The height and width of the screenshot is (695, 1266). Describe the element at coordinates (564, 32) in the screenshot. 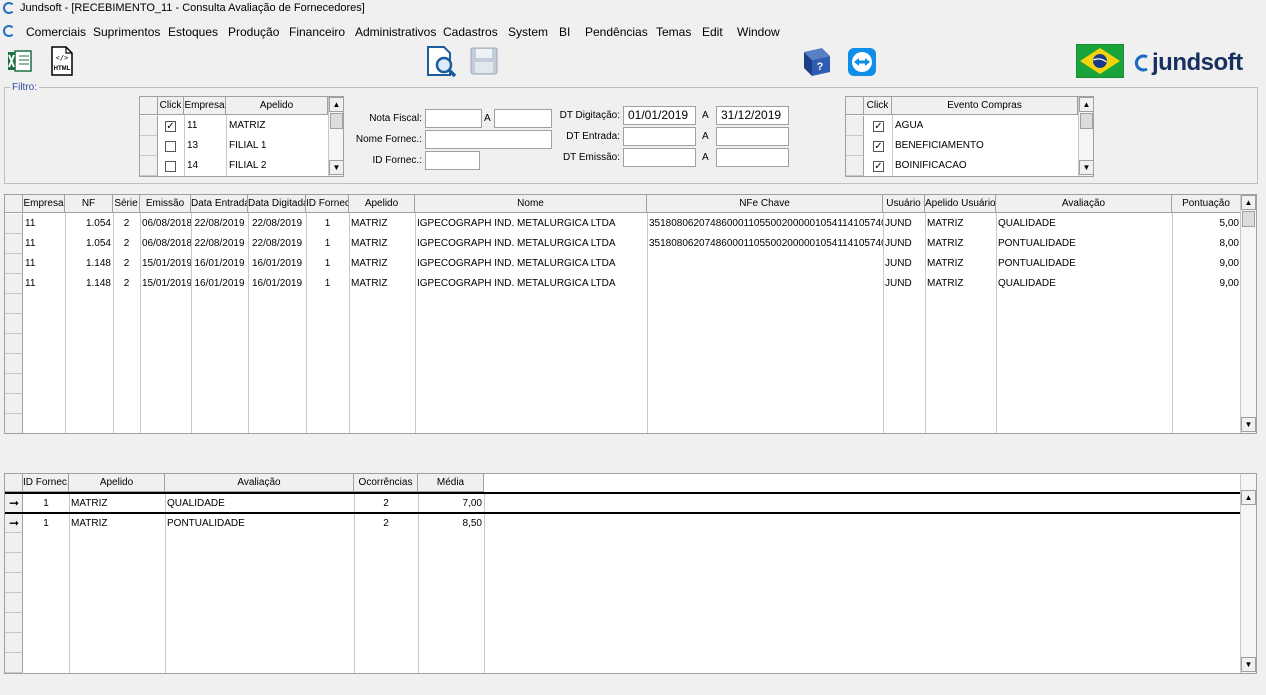

I see `menu-bi: BI` at that location.